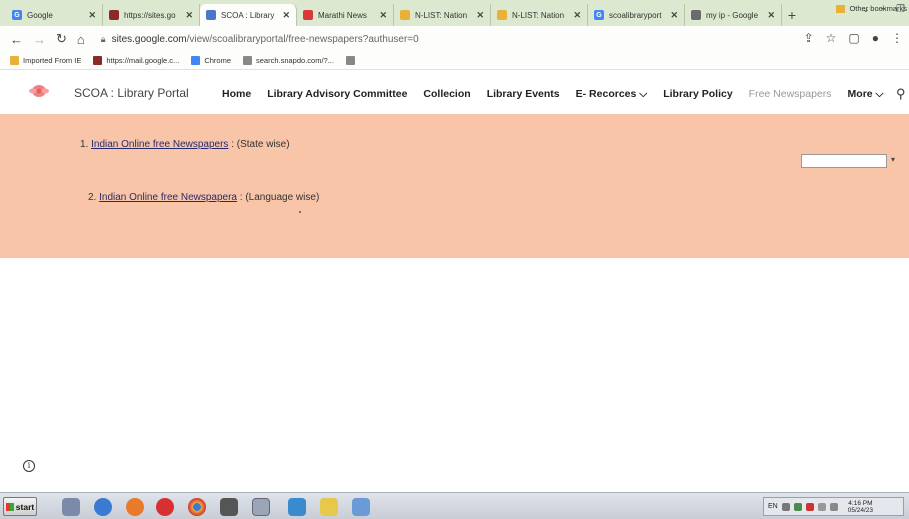  Describe the element at coordinates (159, 144) in the screenshot. I see `state-wise-newspapers-link: Indian Online free Newspapers` at that location.